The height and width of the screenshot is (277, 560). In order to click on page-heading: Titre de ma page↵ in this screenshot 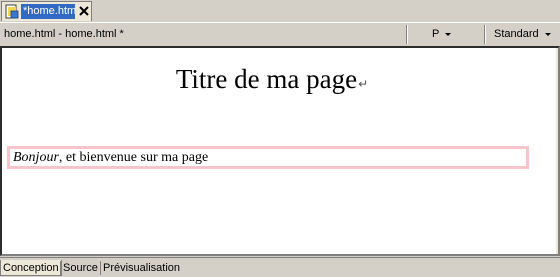, I will do `click(272, 79)`.